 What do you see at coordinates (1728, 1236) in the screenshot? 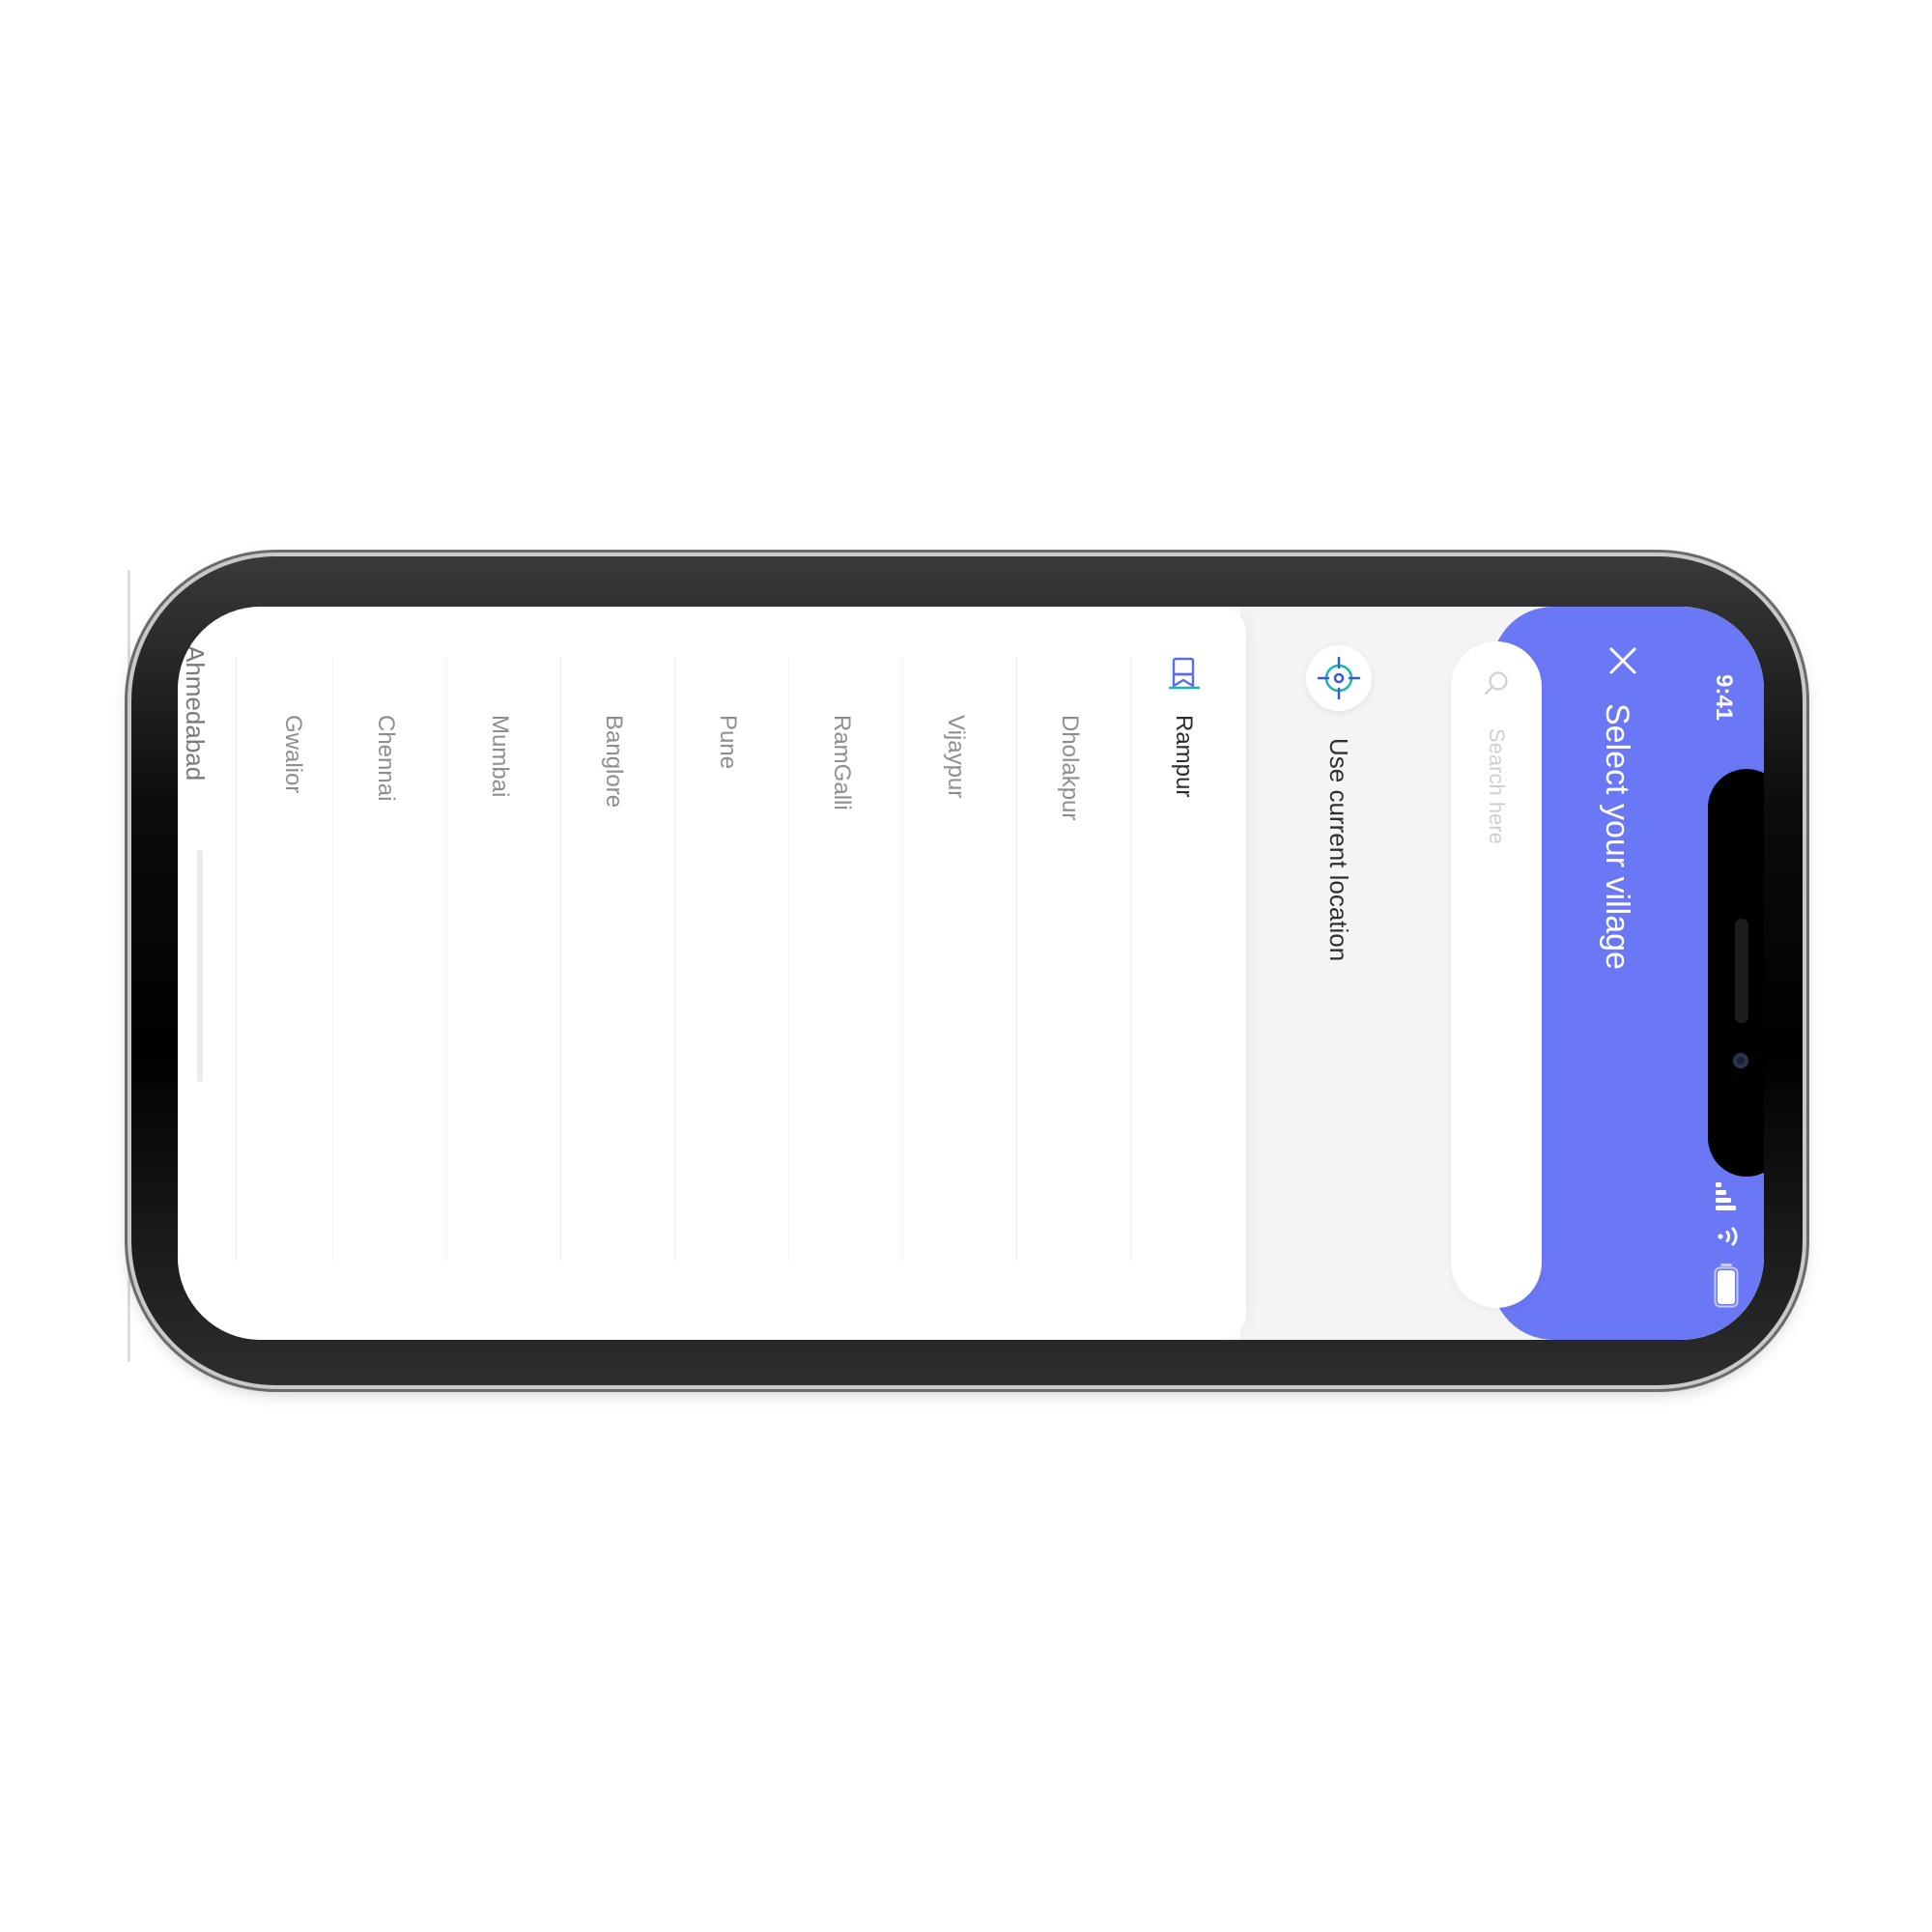
I see `wifi-icon` at bounding box center [1728, 1236].